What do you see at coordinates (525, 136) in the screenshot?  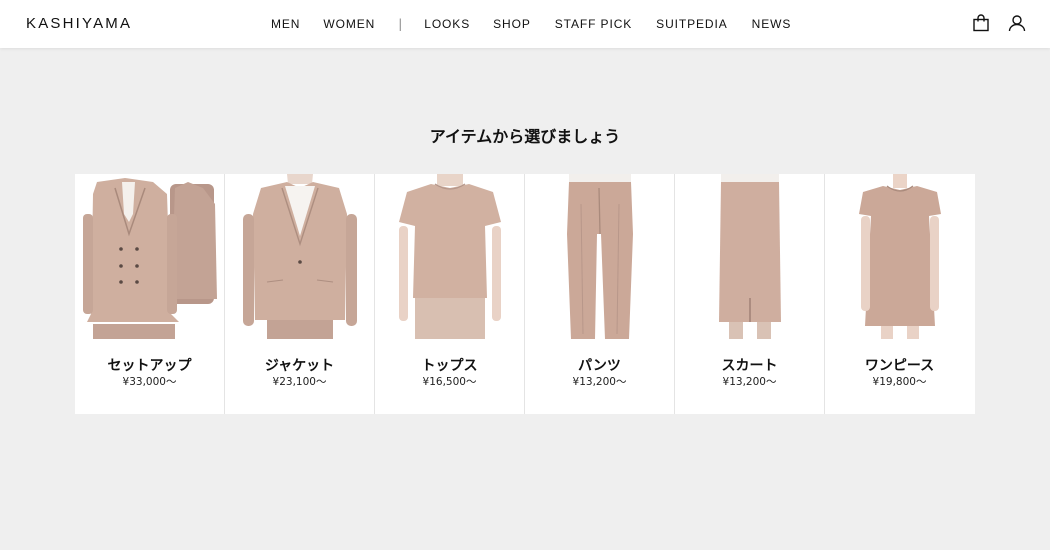 I see `section-title: アイテムから選びましょう` at bounding box center [525, 136].